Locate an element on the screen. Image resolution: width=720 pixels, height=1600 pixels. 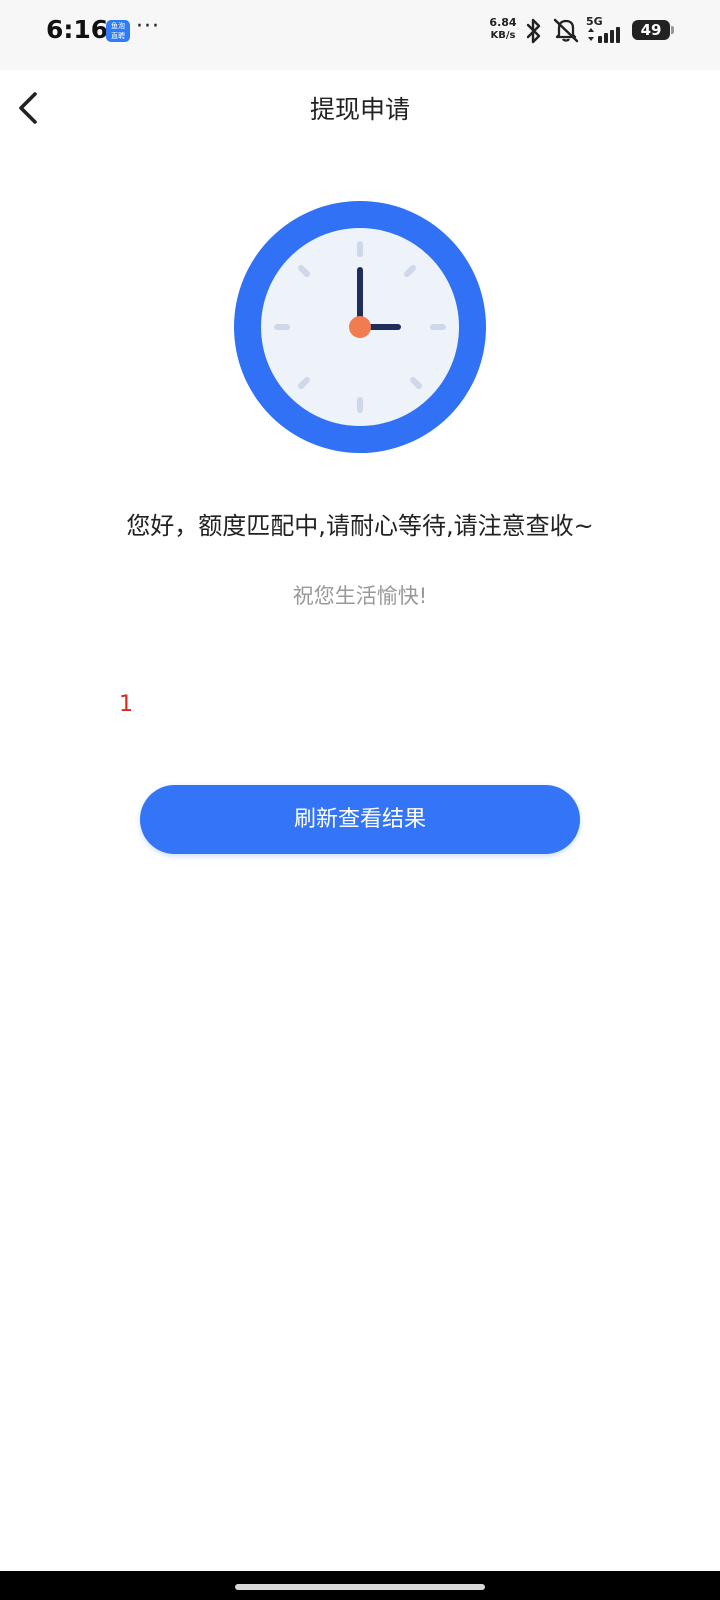
app-notification-icon: 鱼泡 直聘 is located at coordinates (118, 31).